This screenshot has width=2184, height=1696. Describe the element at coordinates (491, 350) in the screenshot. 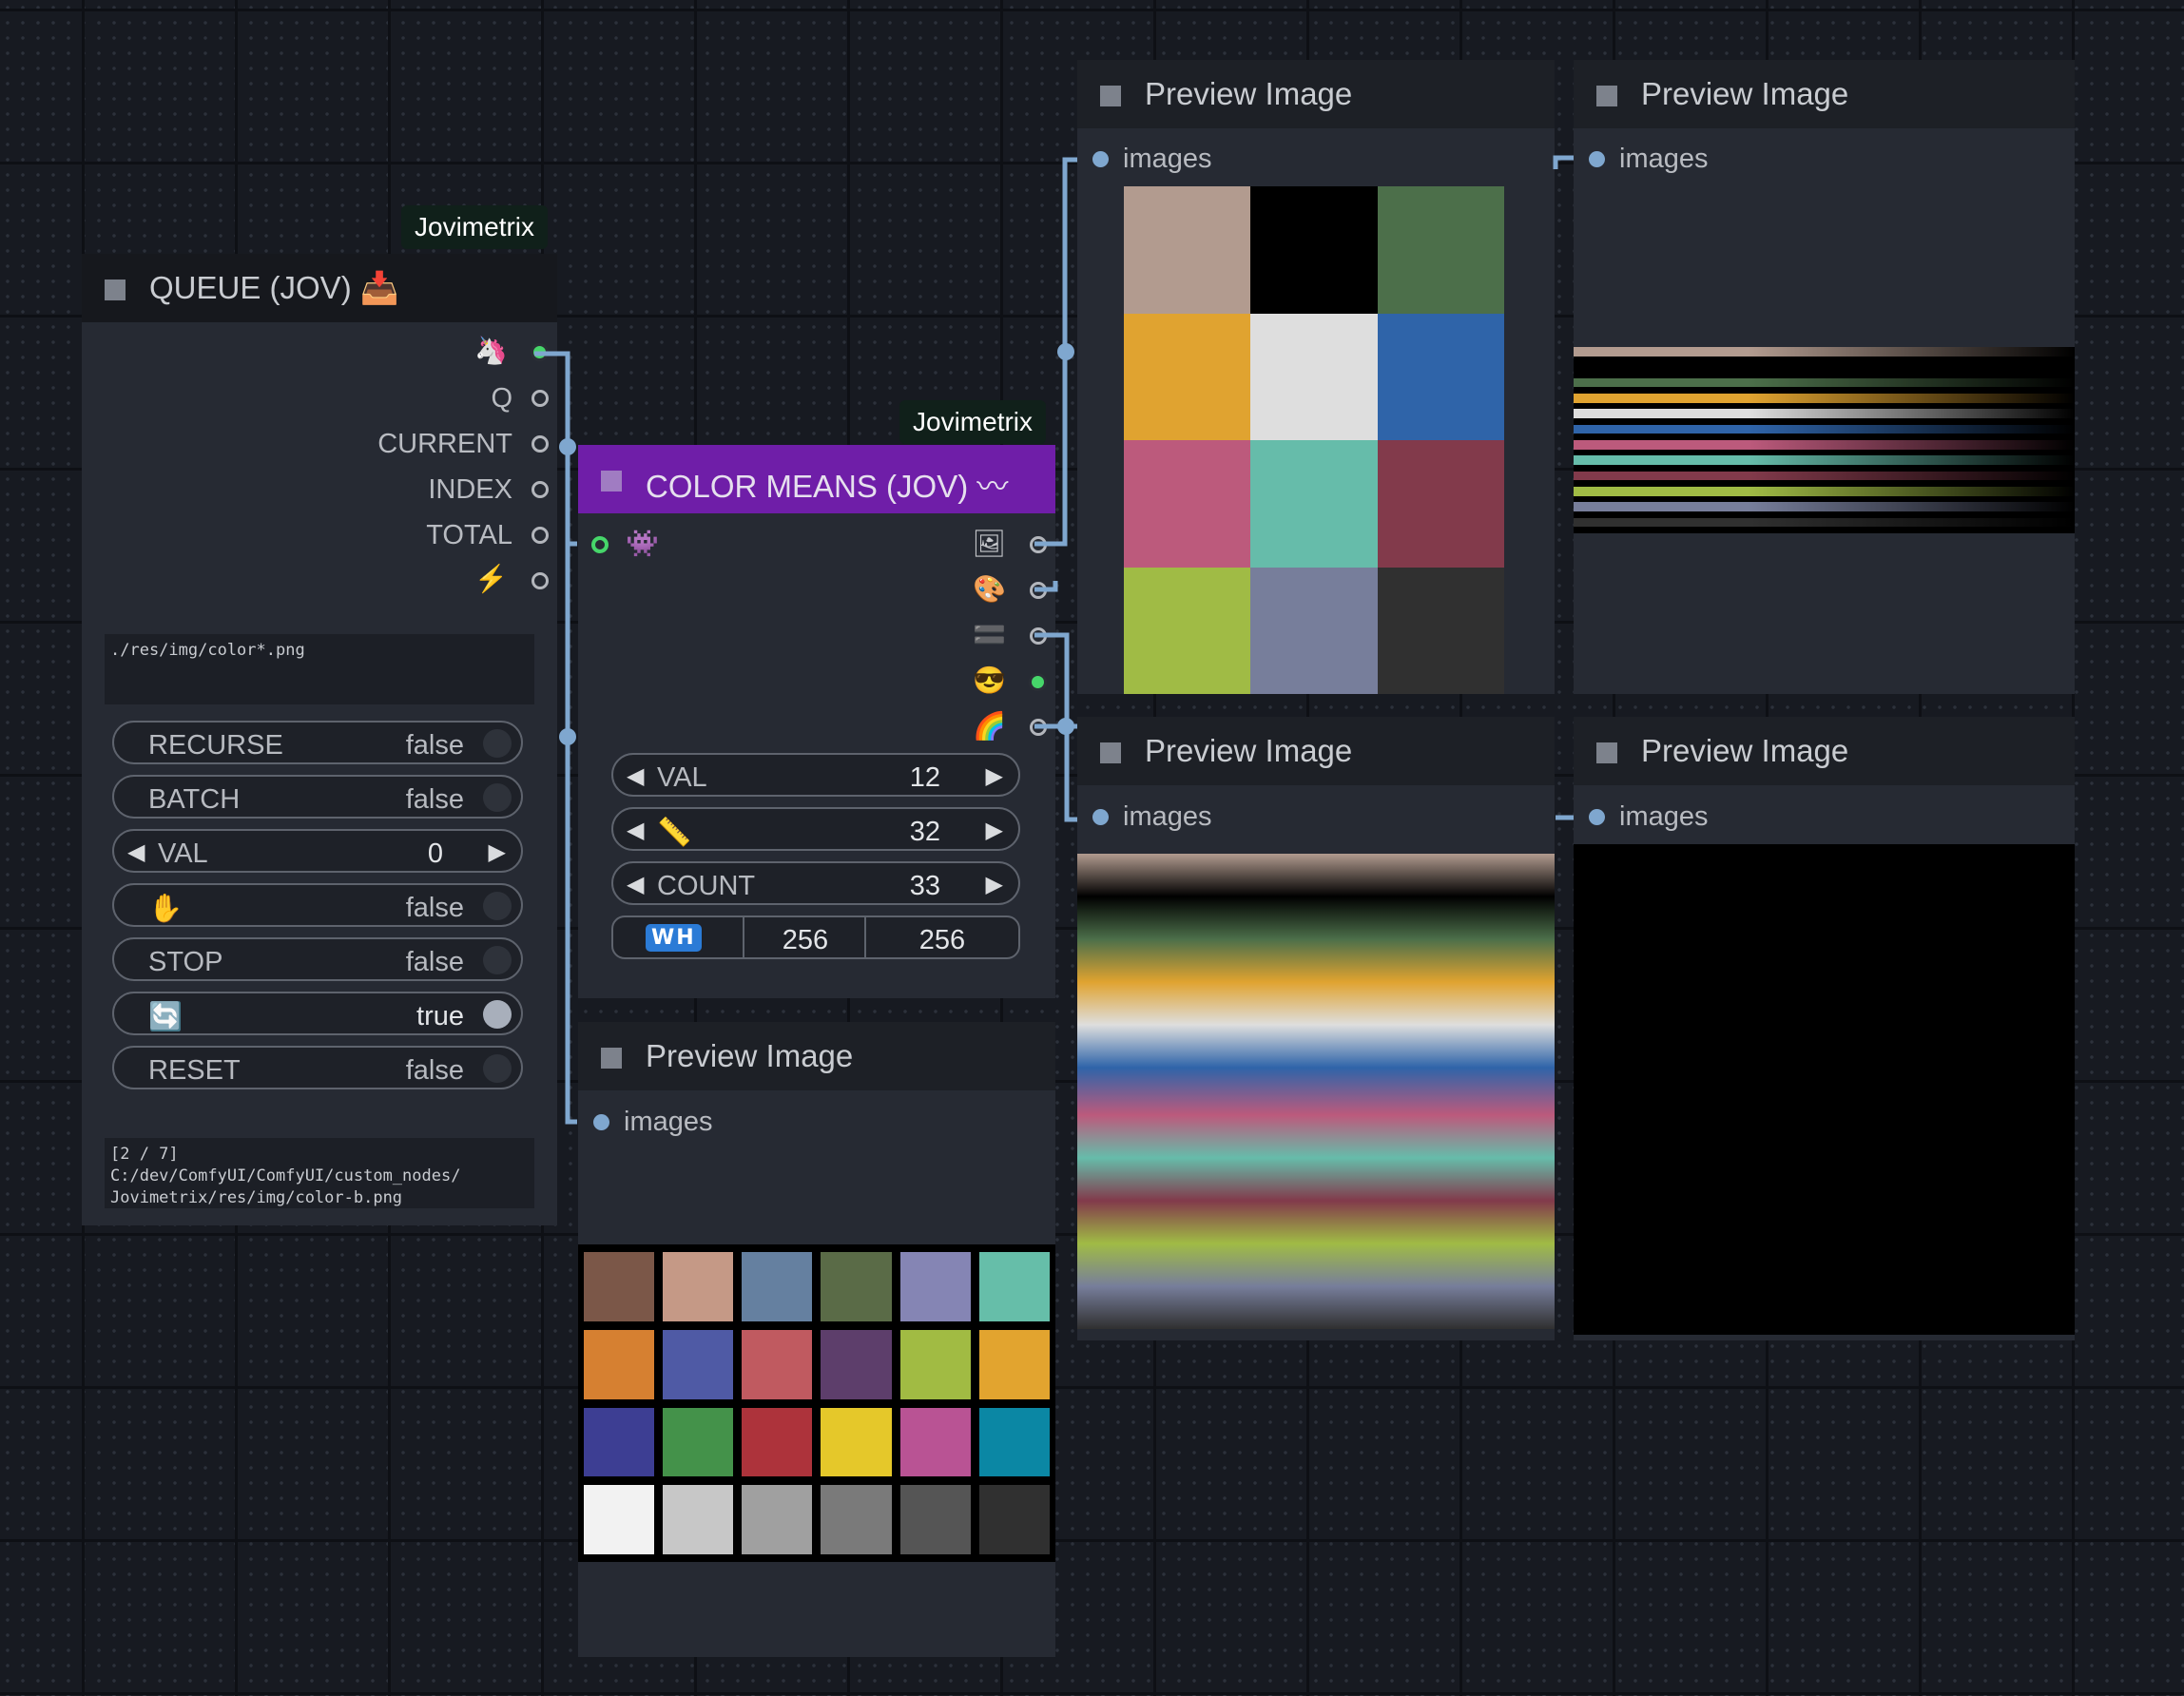

I see `unicorn-icon: 🦄` at that location.